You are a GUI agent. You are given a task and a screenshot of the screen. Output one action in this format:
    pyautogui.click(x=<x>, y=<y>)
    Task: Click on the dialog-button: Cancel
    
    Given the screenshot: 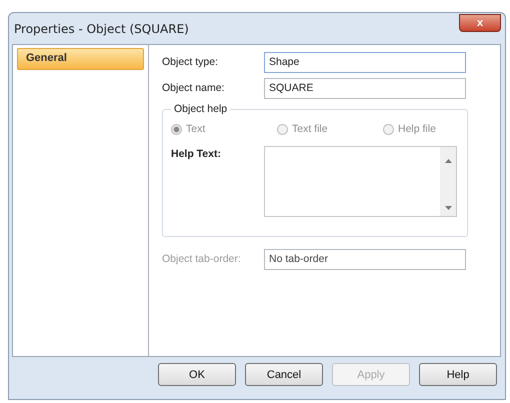 What is the action you would take?
    pyautogui.click(x=284, y=374)
    